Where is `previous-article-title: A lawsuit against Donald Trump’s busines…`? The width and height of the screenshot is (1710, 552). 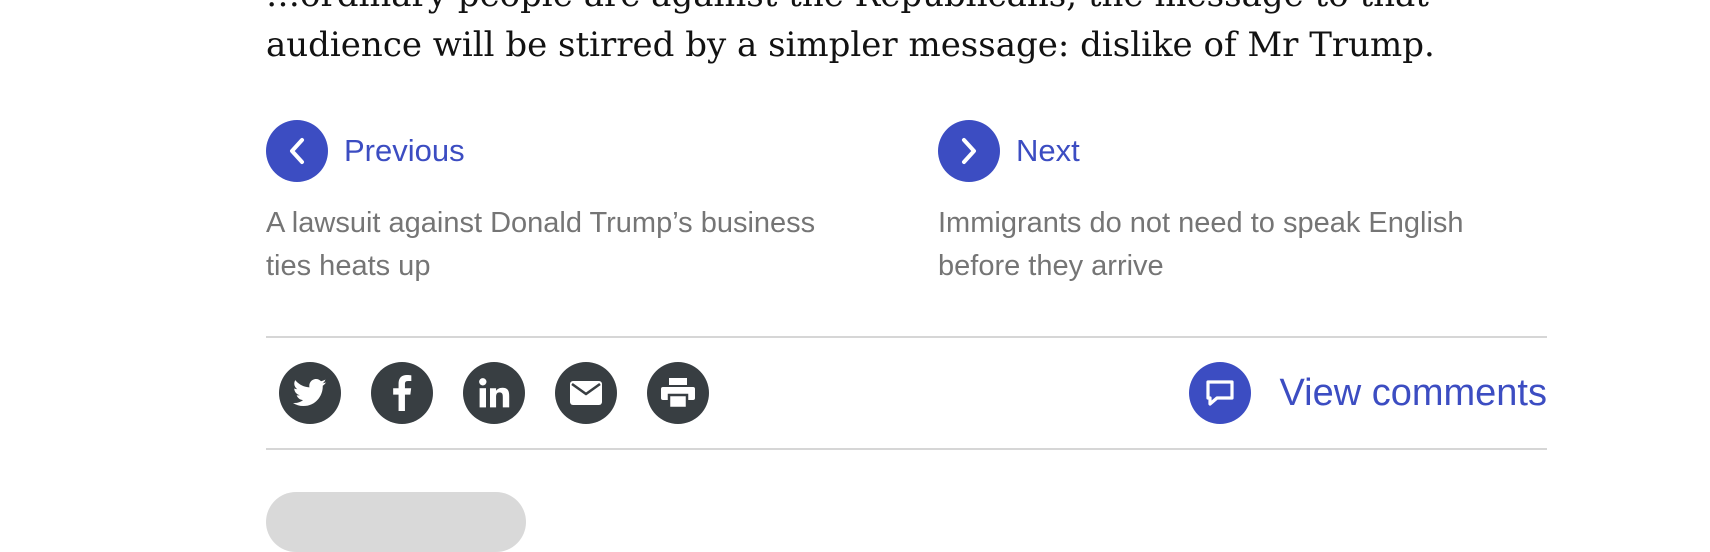 previous-article-title: A lawsuit against Donald Trump’s busines… is located at coordinates (566, 245).